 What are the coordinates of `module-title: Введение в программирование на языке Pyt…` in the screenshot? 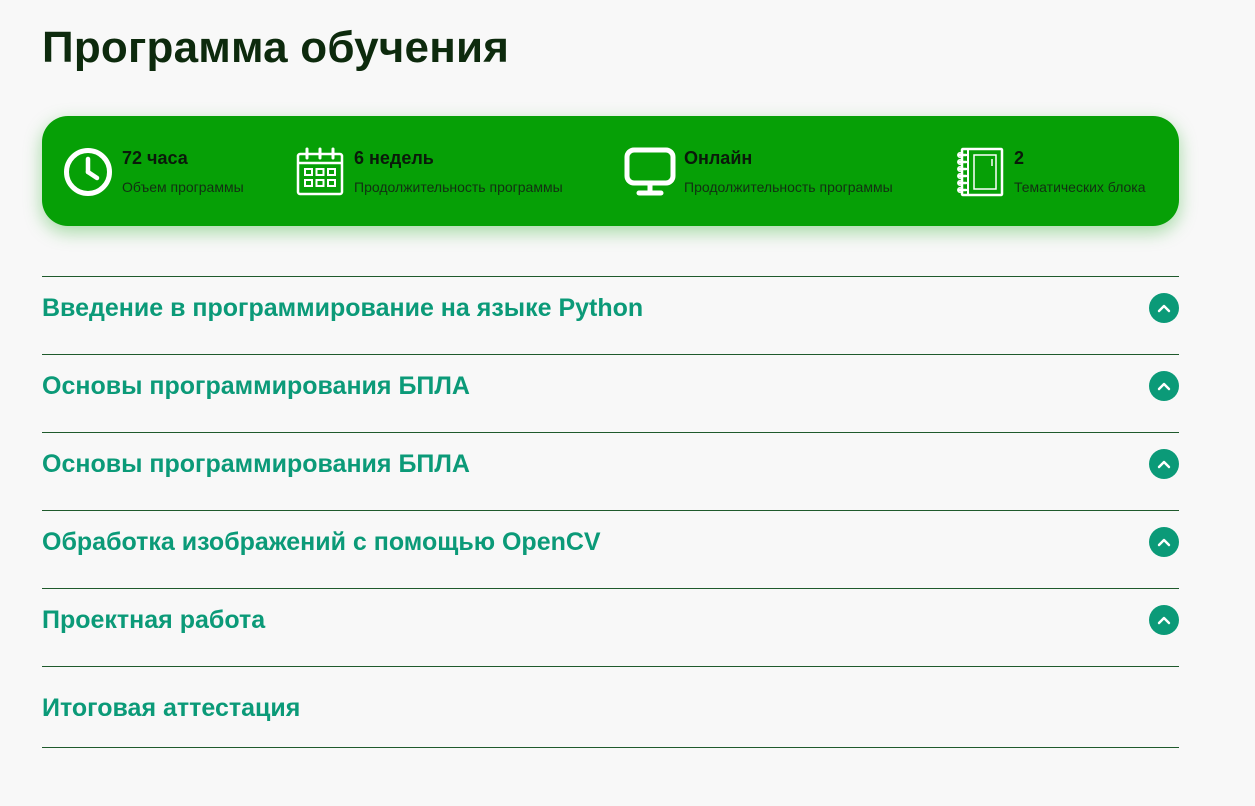 It's located at (343, 308).